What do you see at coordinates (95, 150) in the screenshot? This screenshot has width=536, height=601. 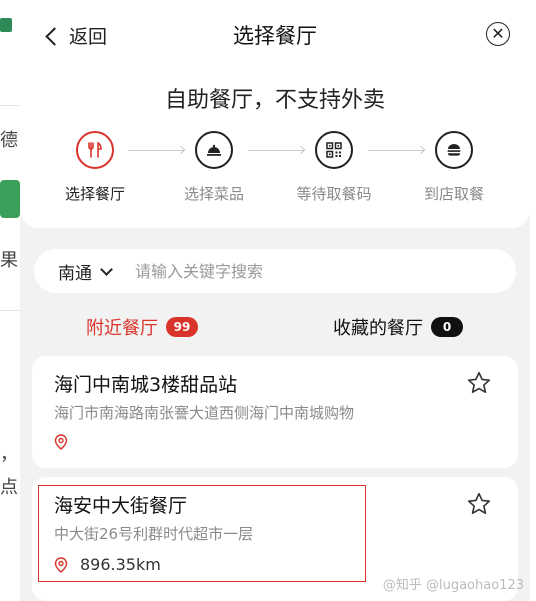 I see `fork-knife-icon` at bounding box center [95, 150].